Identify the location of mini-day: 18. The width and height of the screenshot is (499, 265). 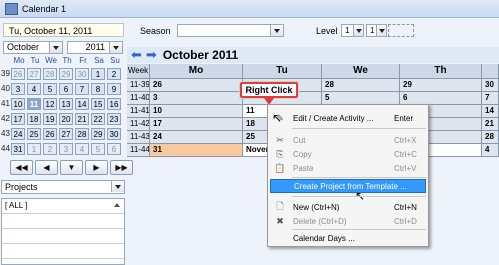
(34, 118).